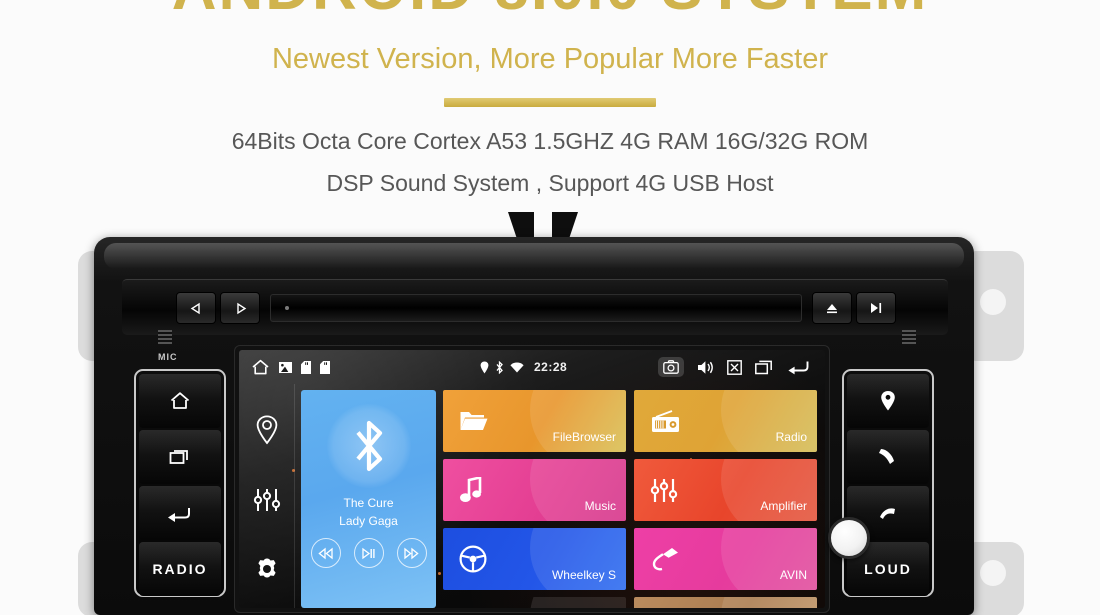 This screenshot has width=1100, height=615. I want to click on now-playing-track: The Cure, so click(368, 503).